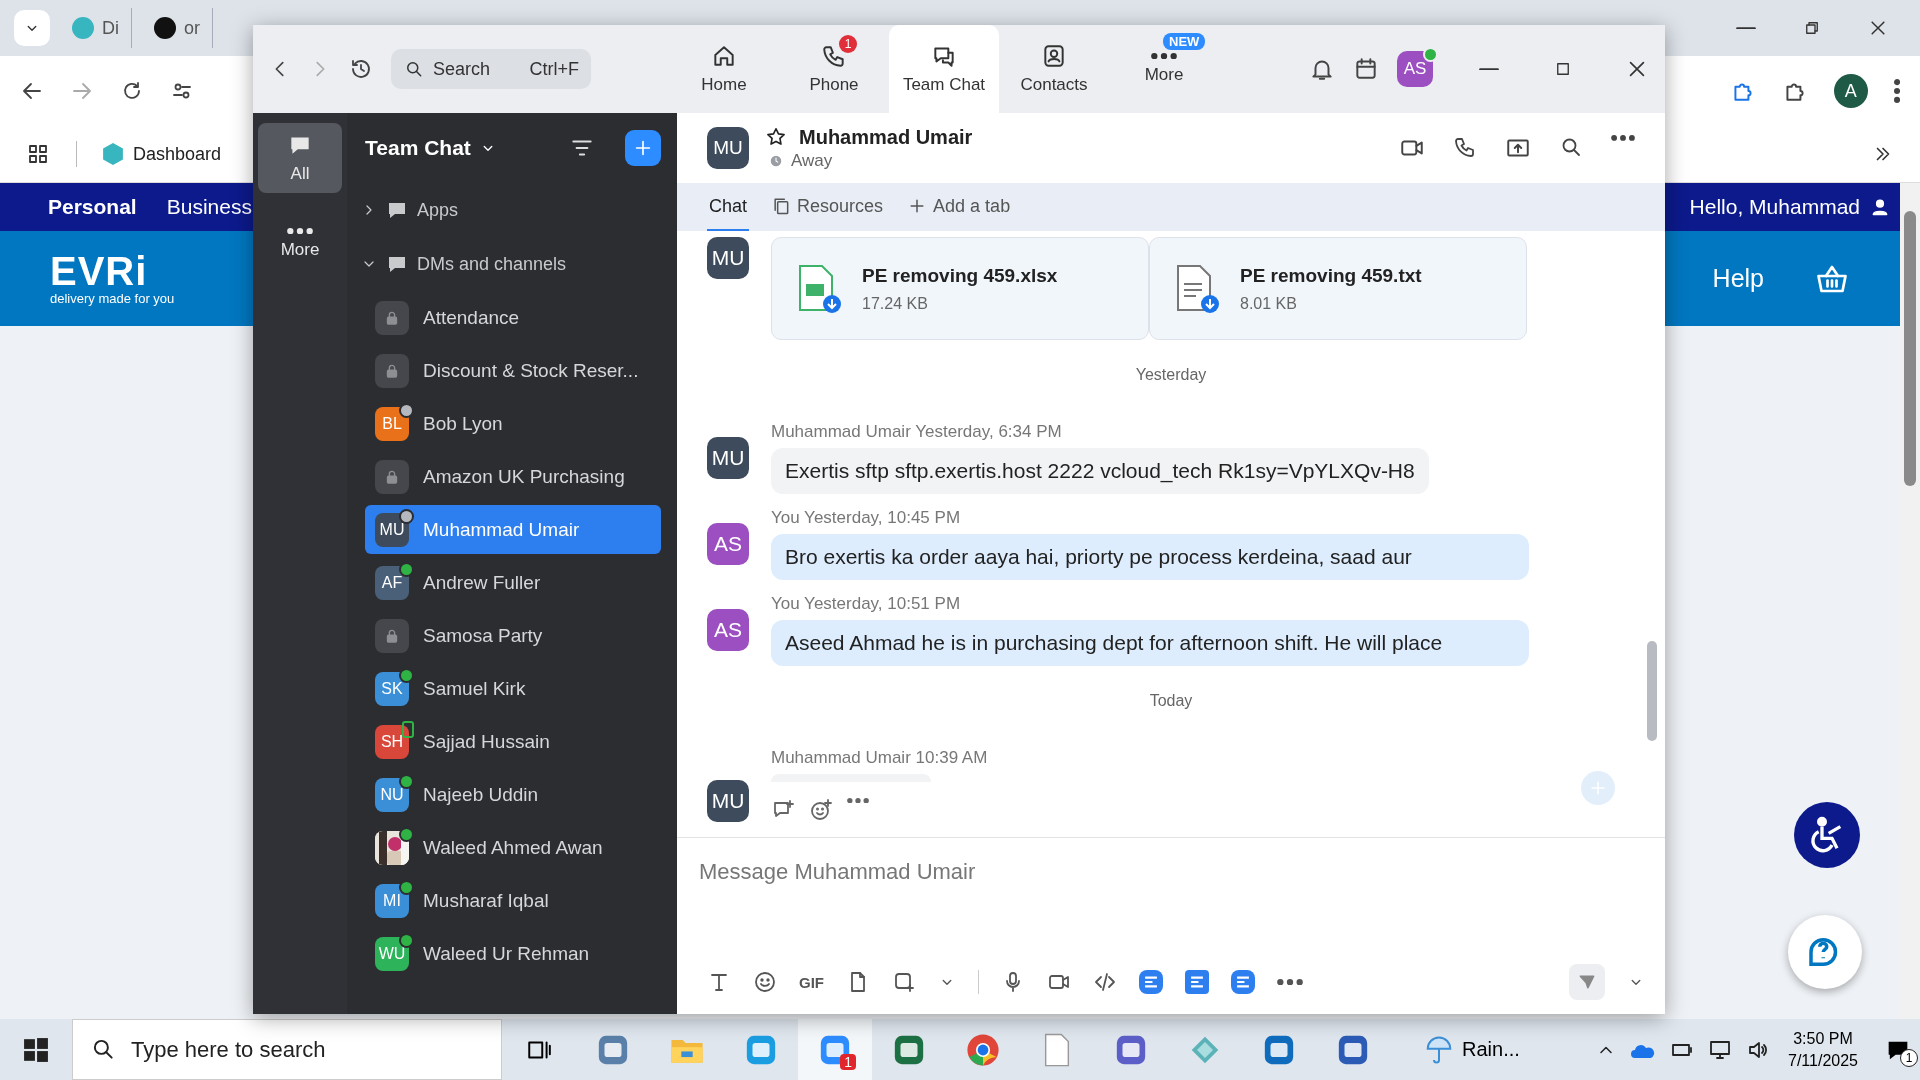  Describe the element at coordinates (96, 28) in the screenshot. I see `browser-tab: Di` at that location.